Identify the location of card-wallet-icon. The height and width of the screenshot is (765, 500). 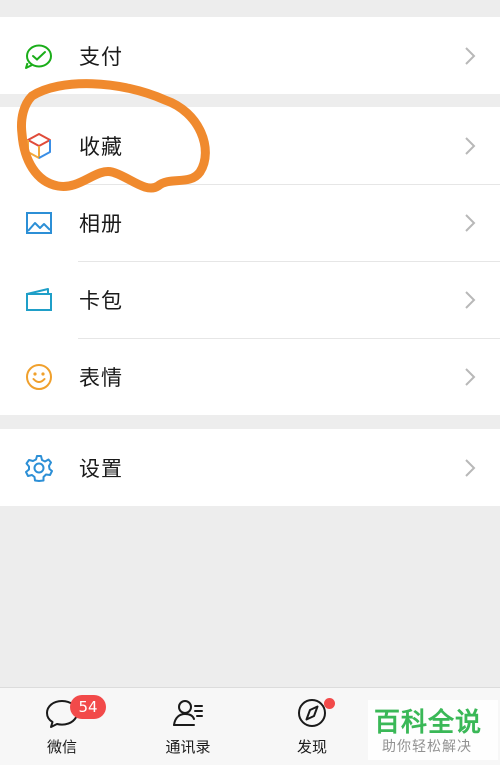
(39, 300).